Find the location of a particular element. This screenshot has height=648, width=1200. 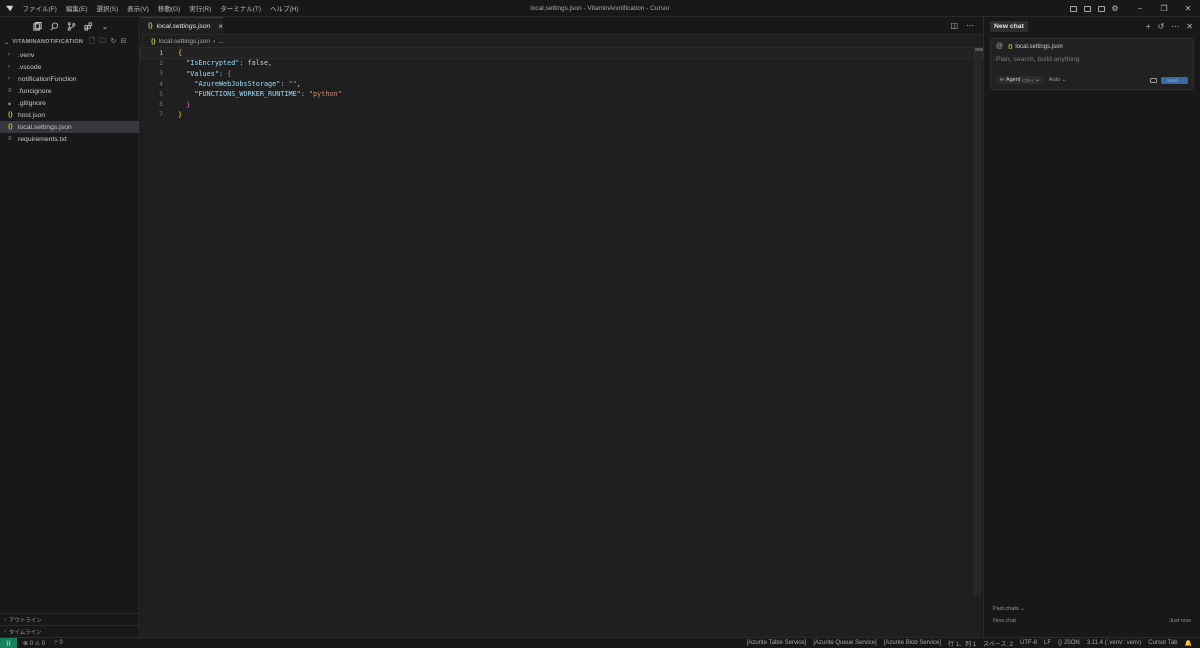

tree-item-requirements: ≡ requirements.txt is located at coordinates (69, 139).